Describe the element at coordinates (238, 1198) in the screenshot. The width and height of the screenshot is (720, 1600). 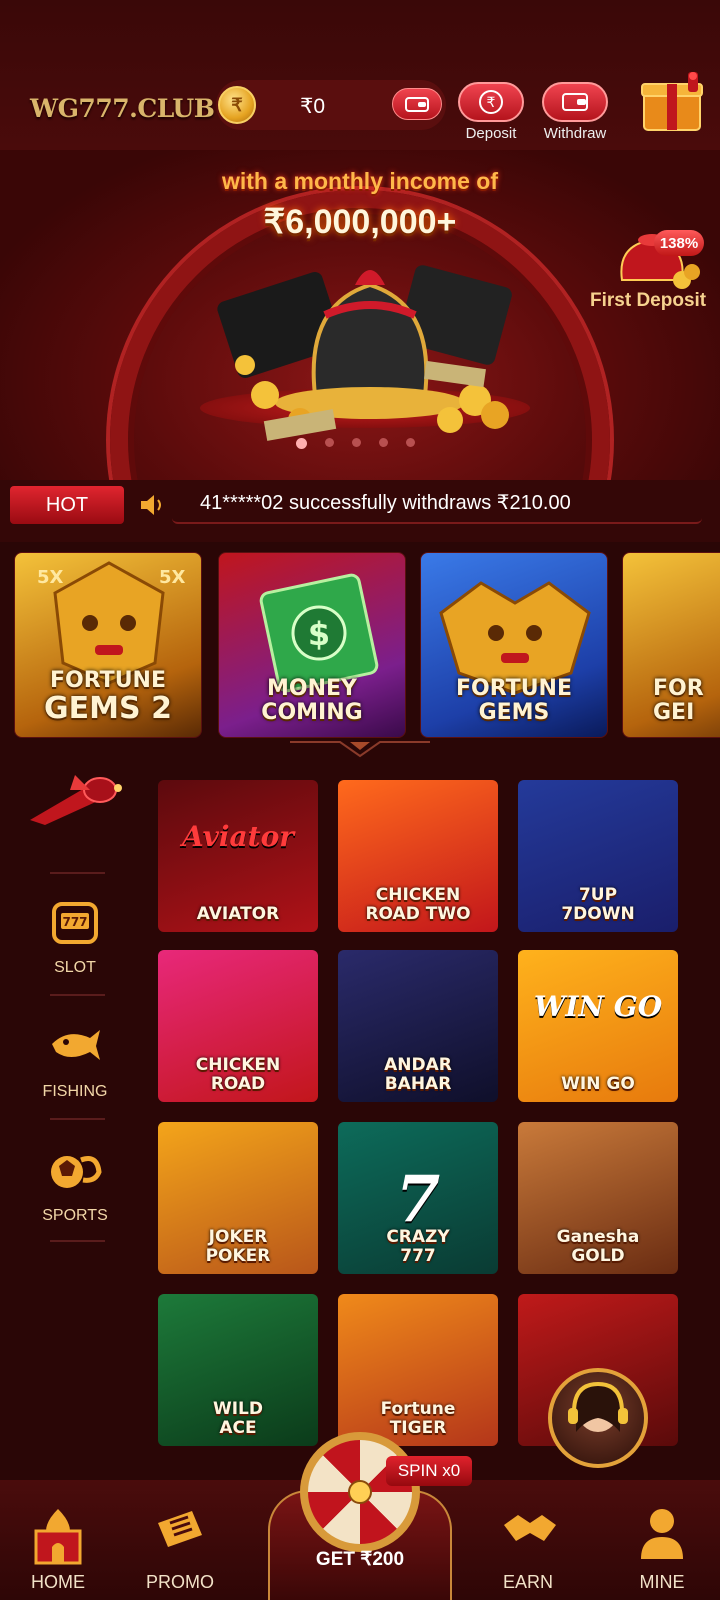
I see `game-card: JOKER POKER` at that location.